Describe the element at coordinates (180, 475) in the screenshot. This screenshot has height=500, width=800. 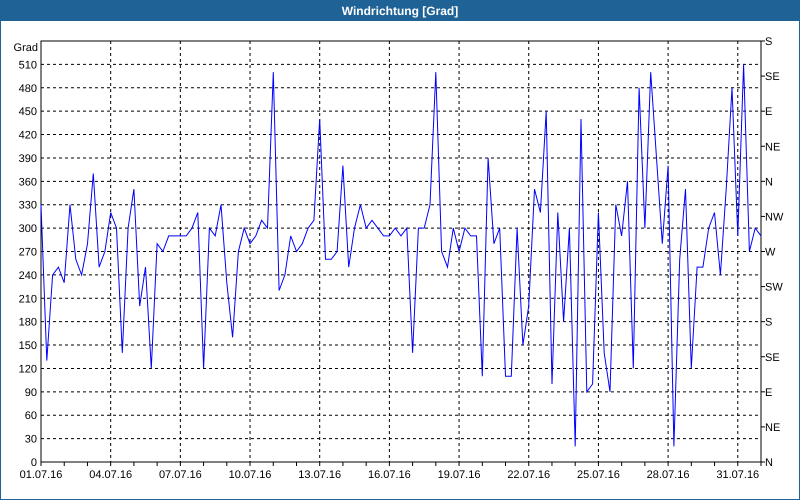
I see `x-tick-label: 07.07.16` at that location.